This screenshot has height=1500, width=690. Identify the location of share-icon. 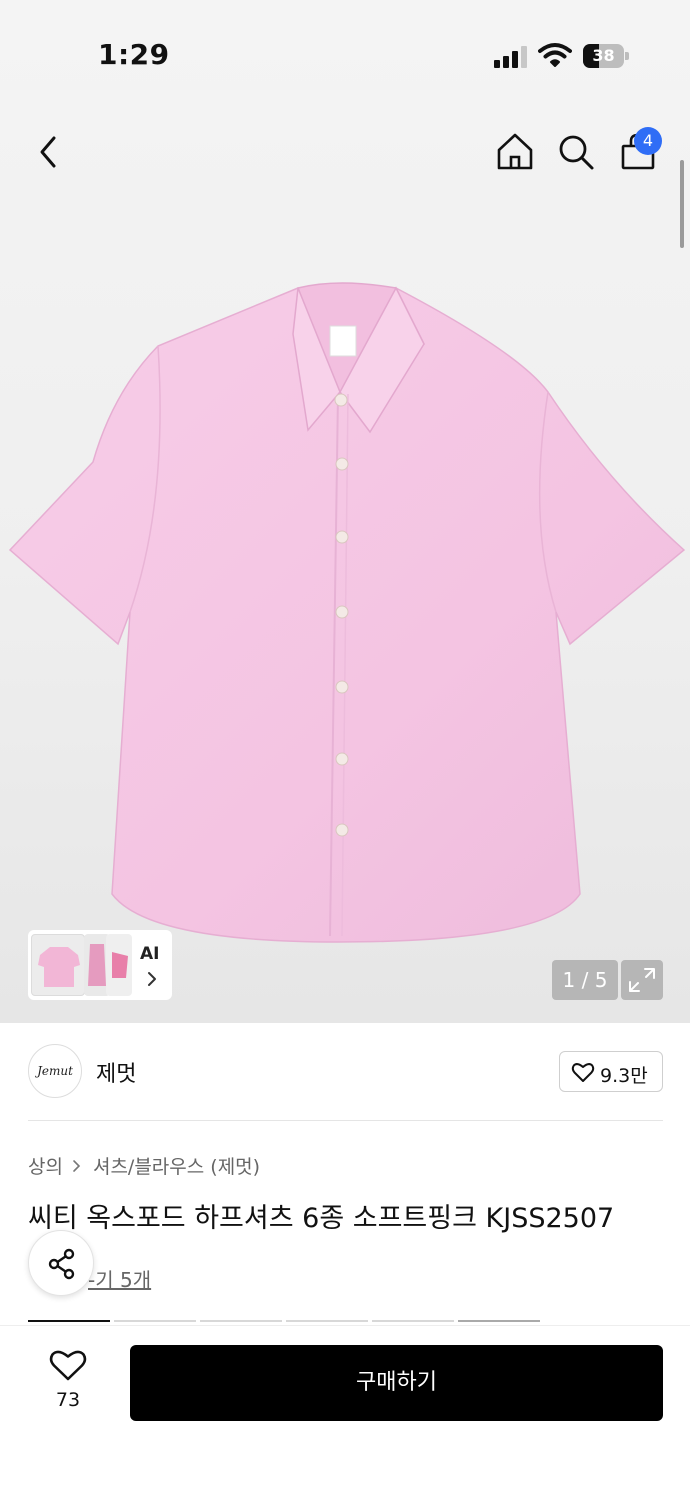
(61, 1264).